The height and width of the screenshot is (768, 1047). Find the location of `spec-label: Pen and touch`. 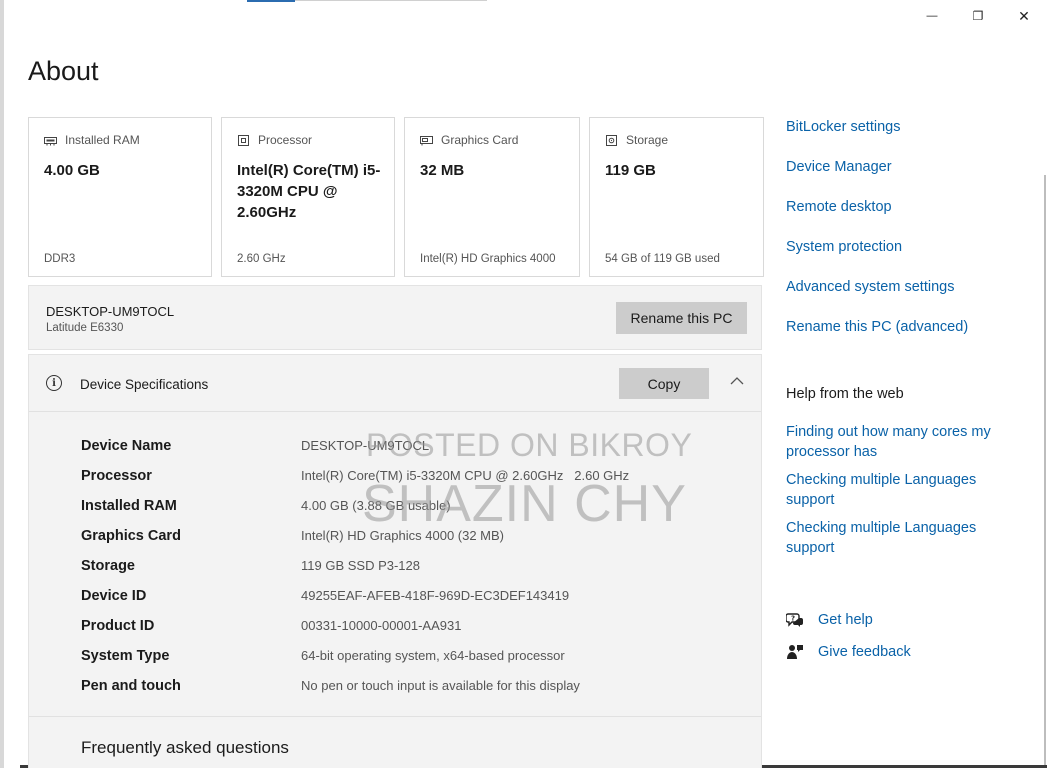

spec-label: Pen and touch is located at coordinates (131, 686).